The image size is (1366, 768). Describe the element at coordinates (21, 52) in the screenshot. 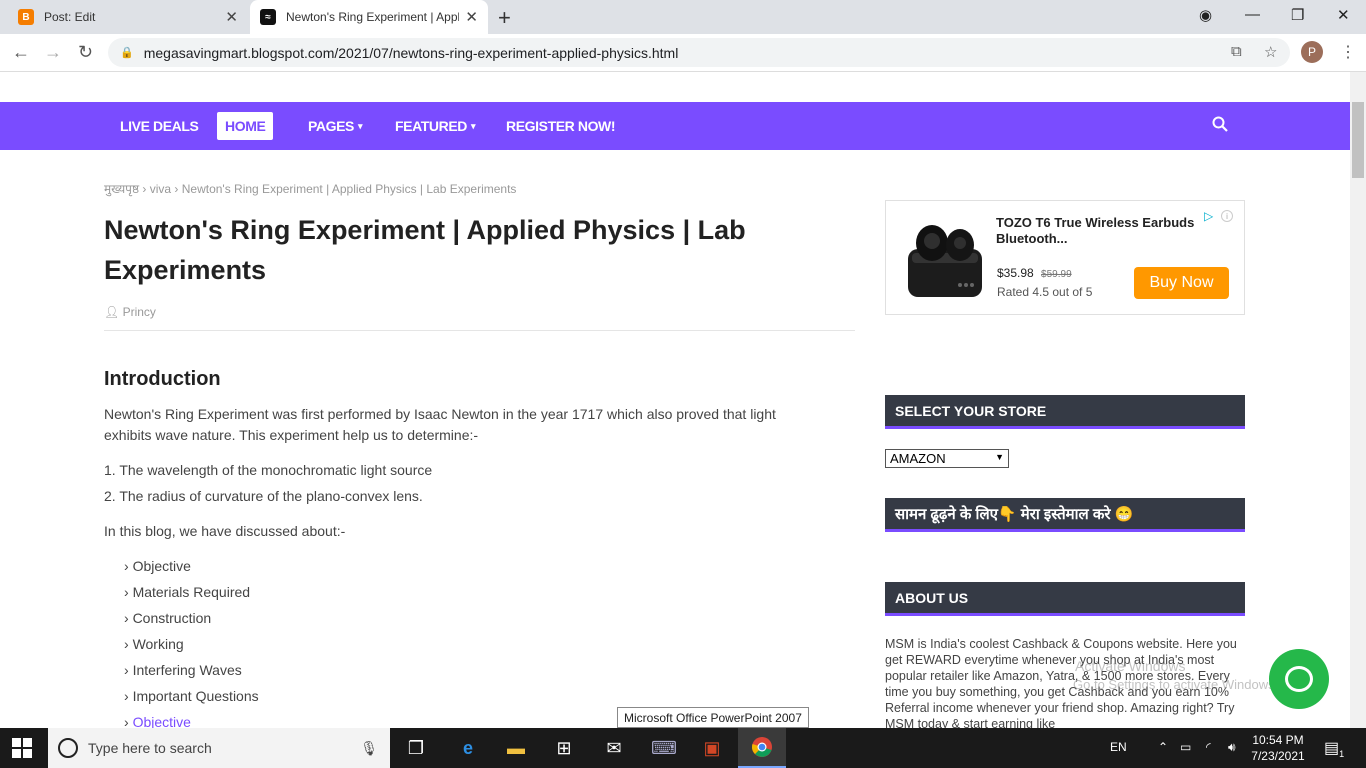

I see `back-icon: ←` at that location.